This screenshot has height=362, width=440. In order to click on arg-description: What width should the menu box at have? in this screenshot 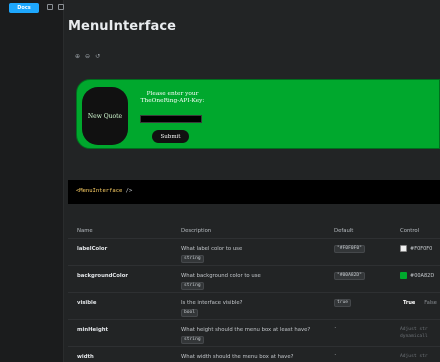, I will do `click(237, 357)`.